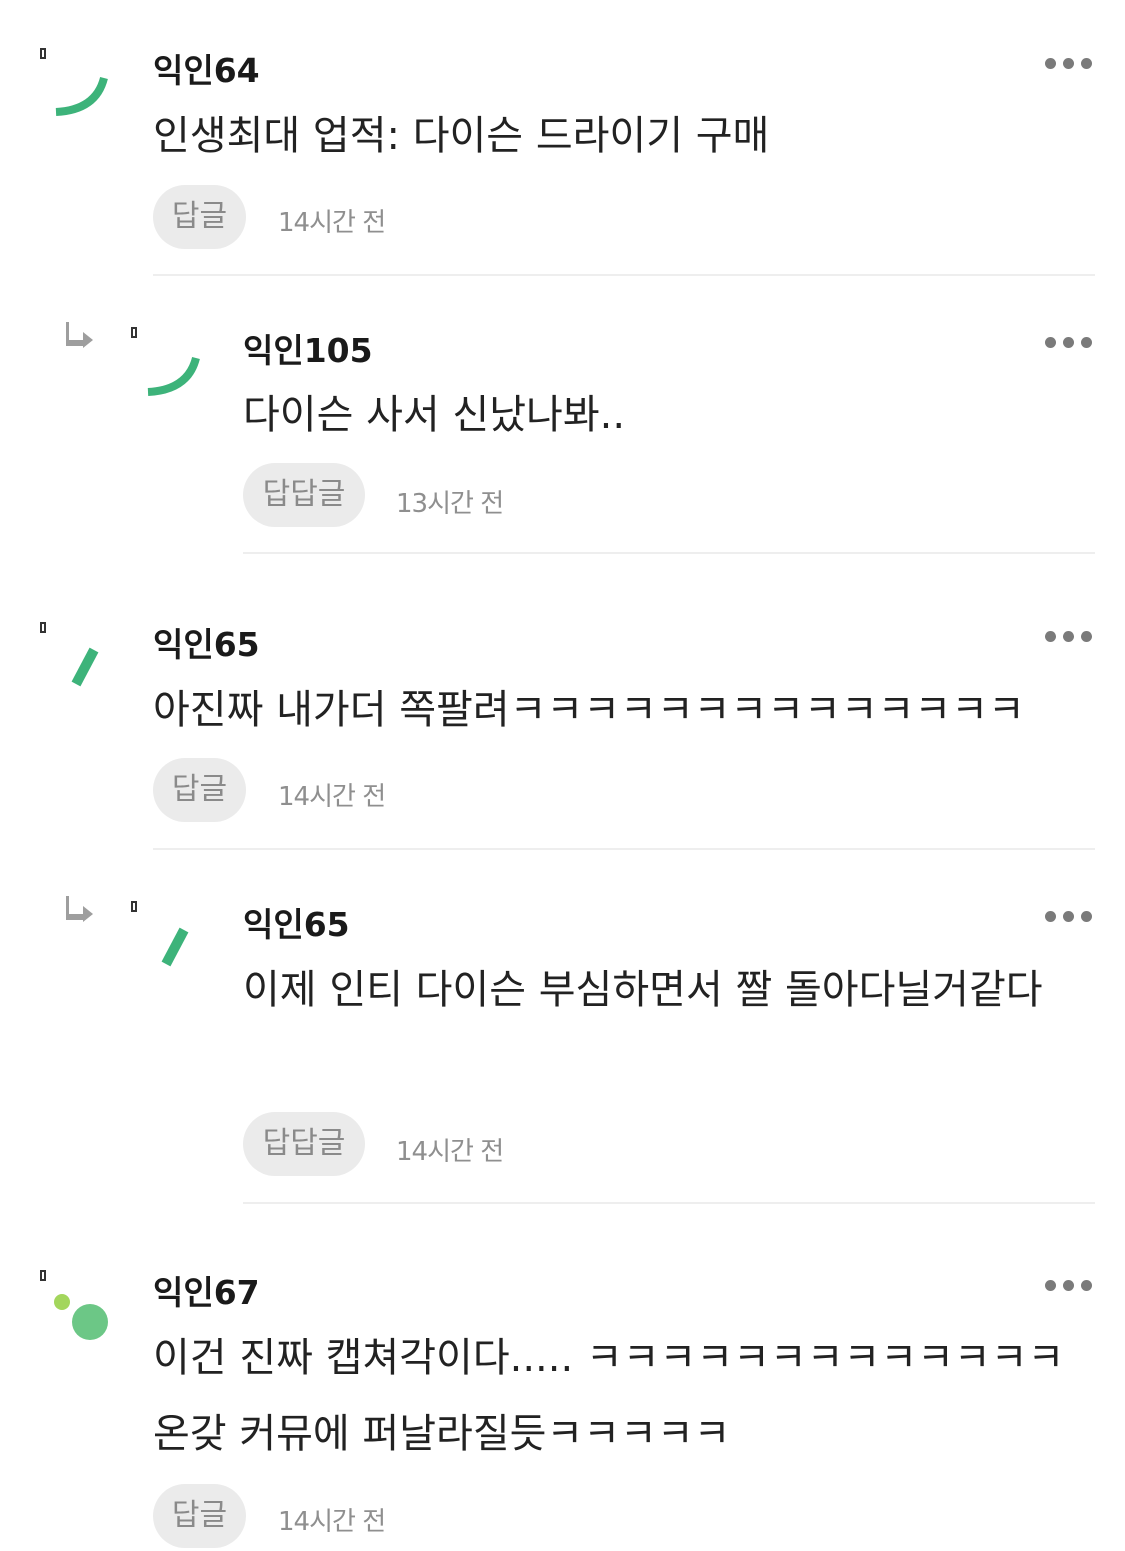  What do you see at coordinates (450, 504) in the screenshot?
I see `comment-timestamp: 13시간 전` at bounding box center [450, 504].